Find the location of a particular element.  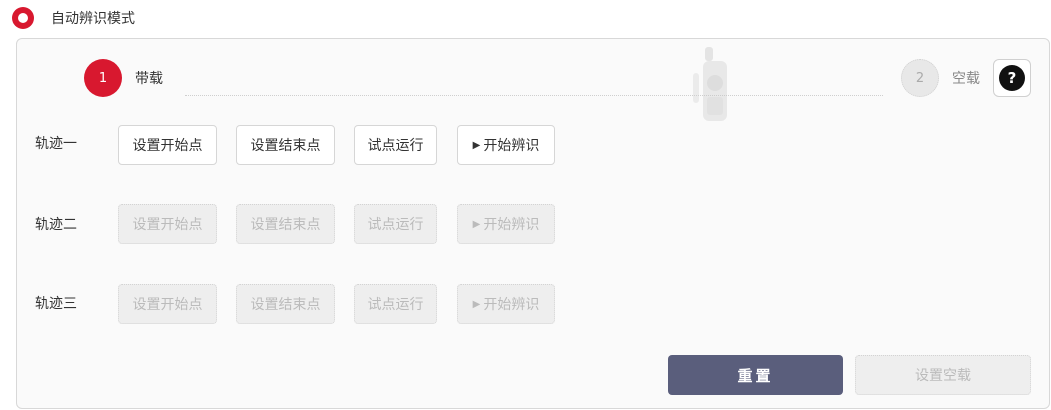

reset-button: 重置 is located at coordinates (755, 375).